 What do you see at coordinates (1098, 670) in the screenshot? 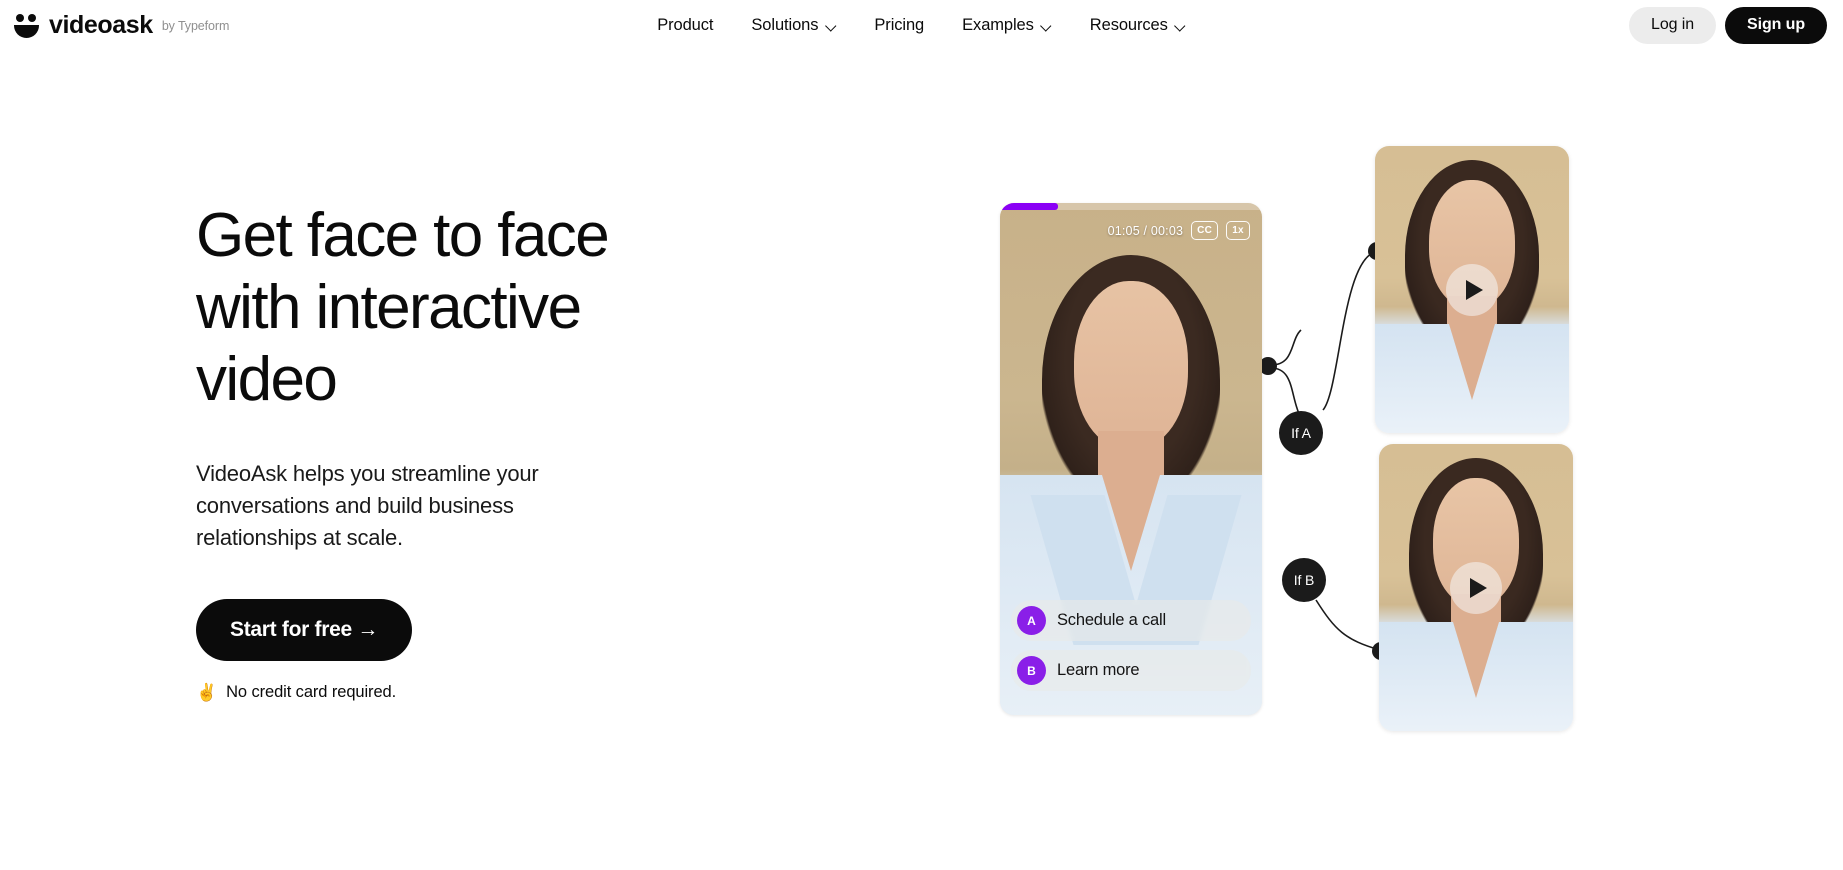
I see `answer-label-b: Learn more` at bounding box center [1098, 670].